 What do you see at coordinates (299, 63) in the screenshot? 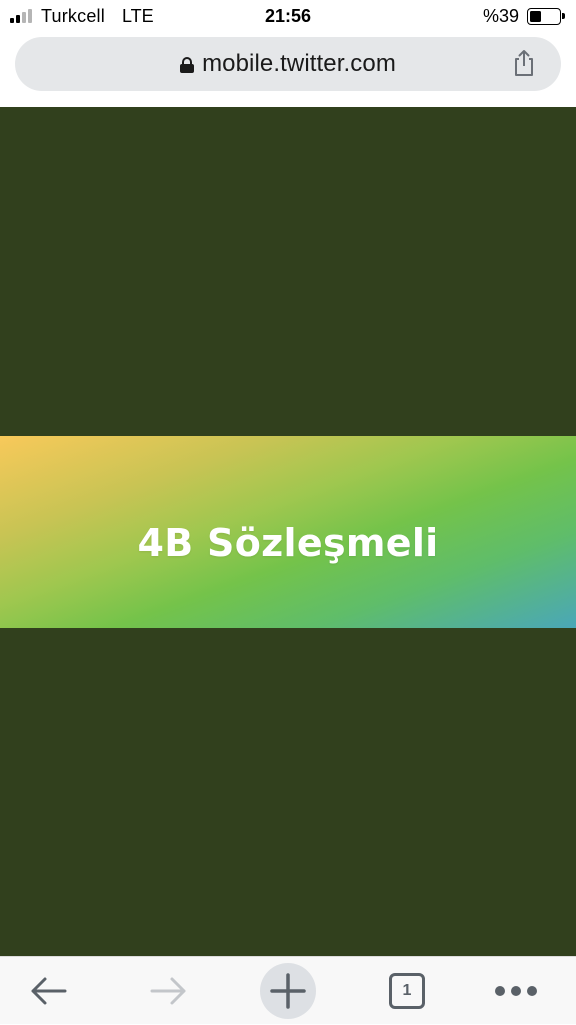
I see `url-text: mobile.twitter.com` at bounding box center [299, 63].